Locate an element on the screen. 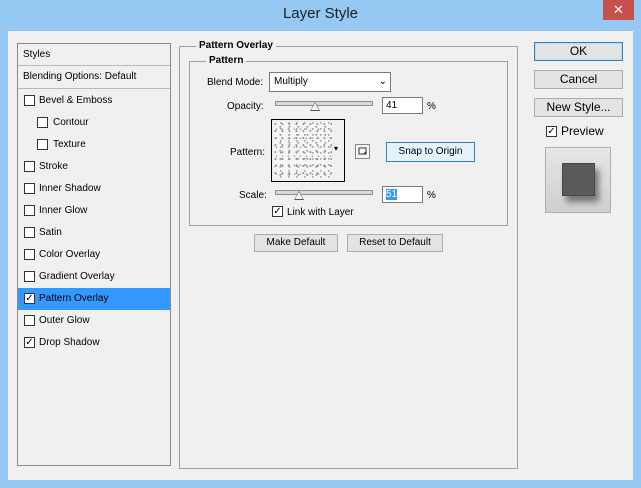 The height and width of the screenshot is (488, 641). style-item-texture: Texture is located at coordinates (94, 145).